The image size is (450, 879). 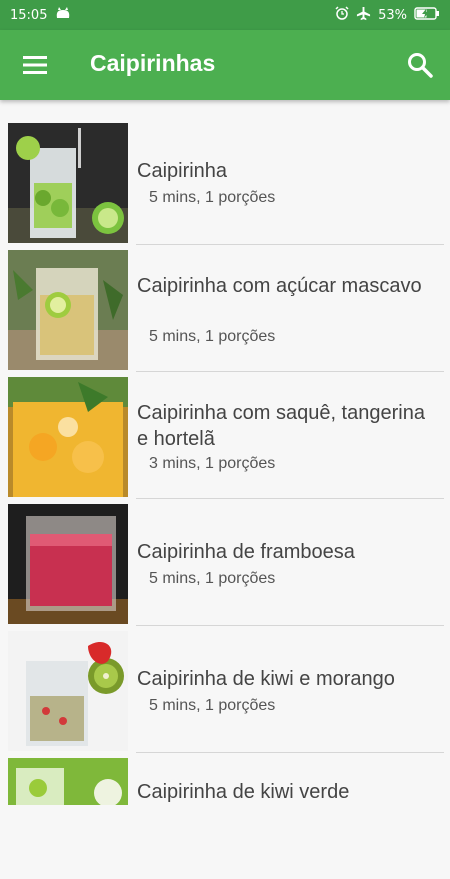 I want to click on hamburger-icon, so click(x=35, y=65).